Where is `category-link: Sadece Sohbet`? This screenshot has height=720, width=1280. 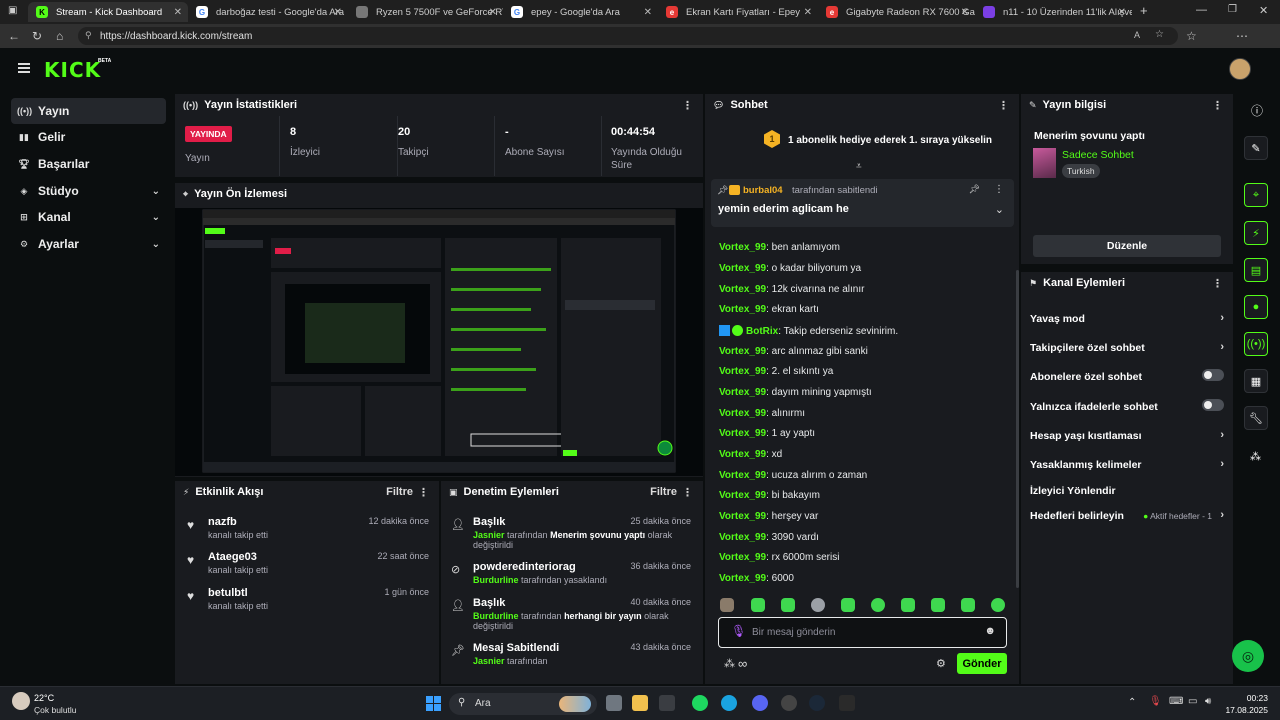 category-link: Sadece Sohbet is located at coordinates (1098, 155).